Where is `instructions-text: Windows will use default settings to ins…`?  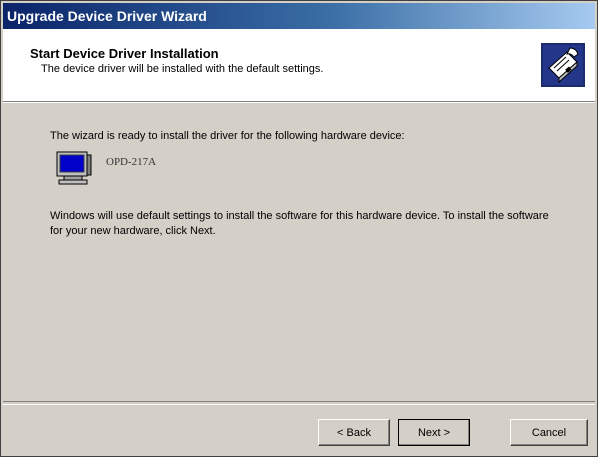 instructions-text: Windows will use default settings to ins… is located at coordinates (299, 223).